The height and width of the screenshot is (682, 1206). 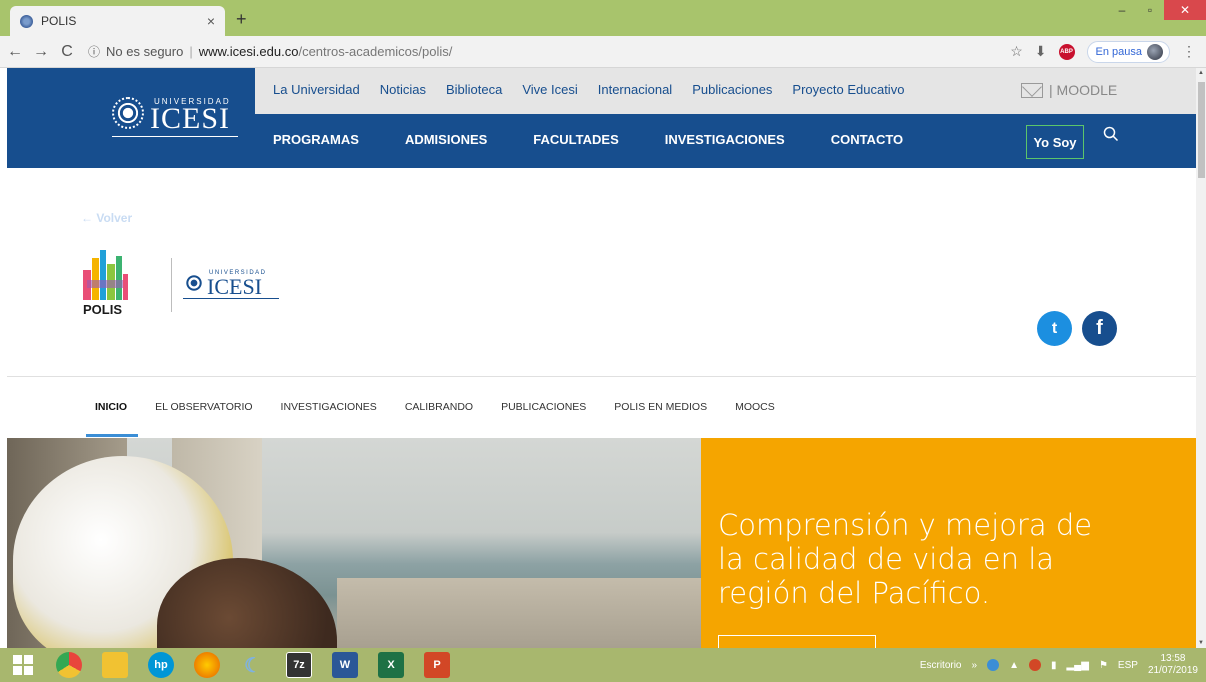 I want to click on desktop-toolbar: Escritorio, so click(x=941, y=665).